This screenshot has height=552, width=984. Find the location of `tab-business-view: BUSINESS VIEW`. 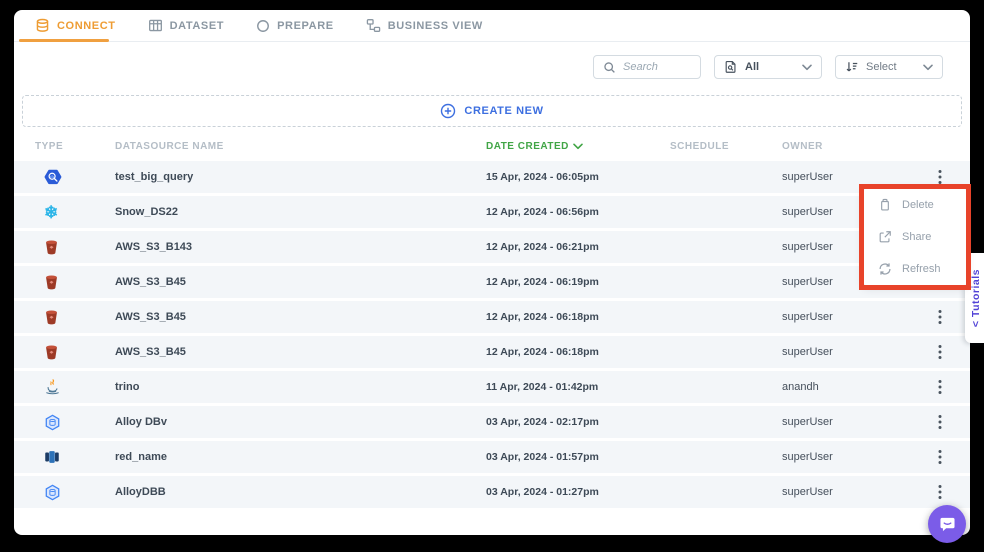

tab-business-view: BUSINESS VIEW is located at coordinates (424, 25).